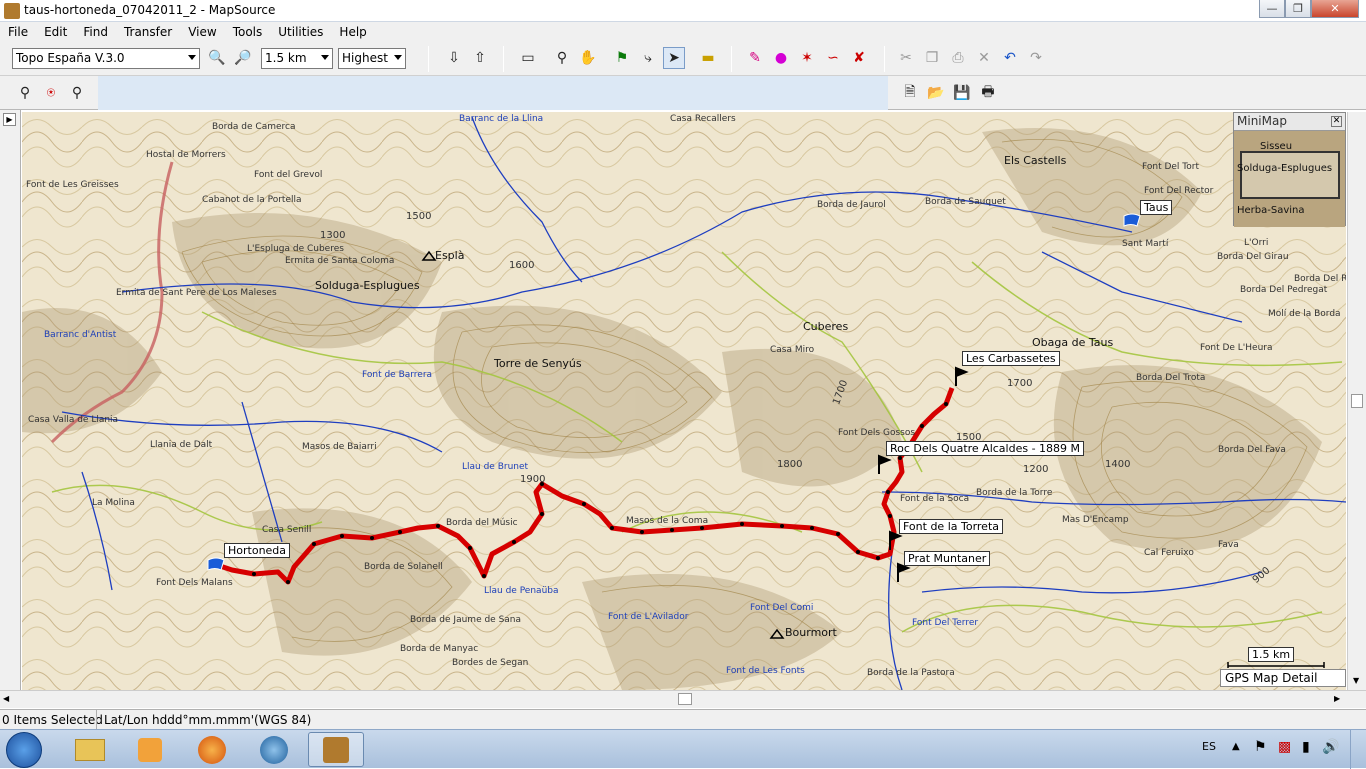  What do you see at coordinates (859, 58) in the screenshot?
I see `split-track-icon: ✘` at bounding box center [859, 58].